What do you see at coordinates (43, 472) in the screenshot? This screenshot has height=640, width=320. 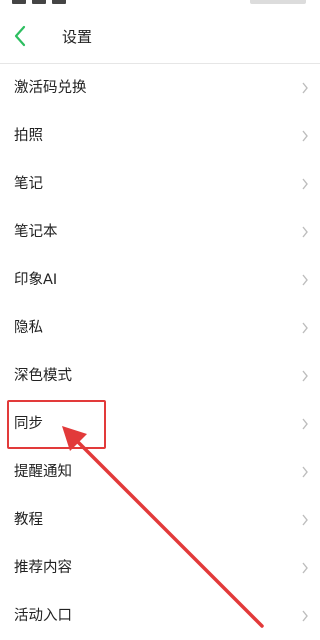 I see `menu-item-label: 提醒通知` at bounding box center [43, 472].